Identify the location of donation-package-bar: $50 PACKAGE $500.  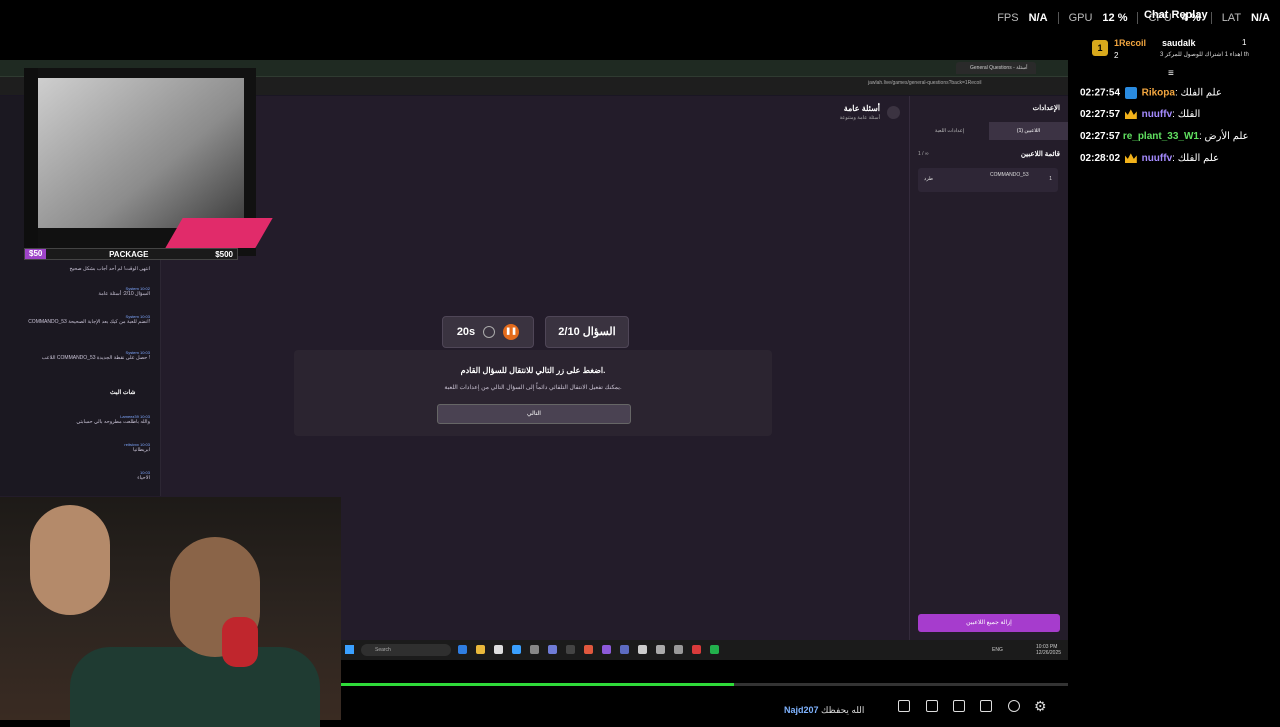
(131, 254).